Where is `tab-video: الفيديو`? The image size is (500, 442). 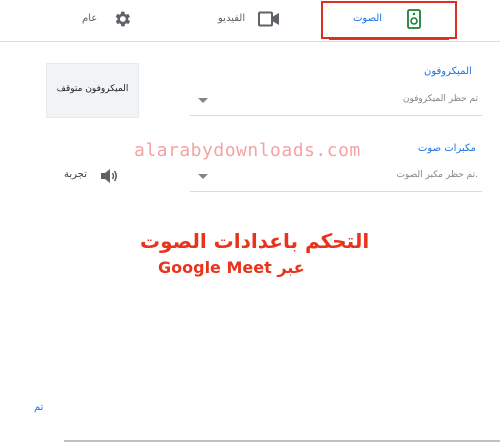
tab-video: الفيديو is located at coordinates (245, 20).